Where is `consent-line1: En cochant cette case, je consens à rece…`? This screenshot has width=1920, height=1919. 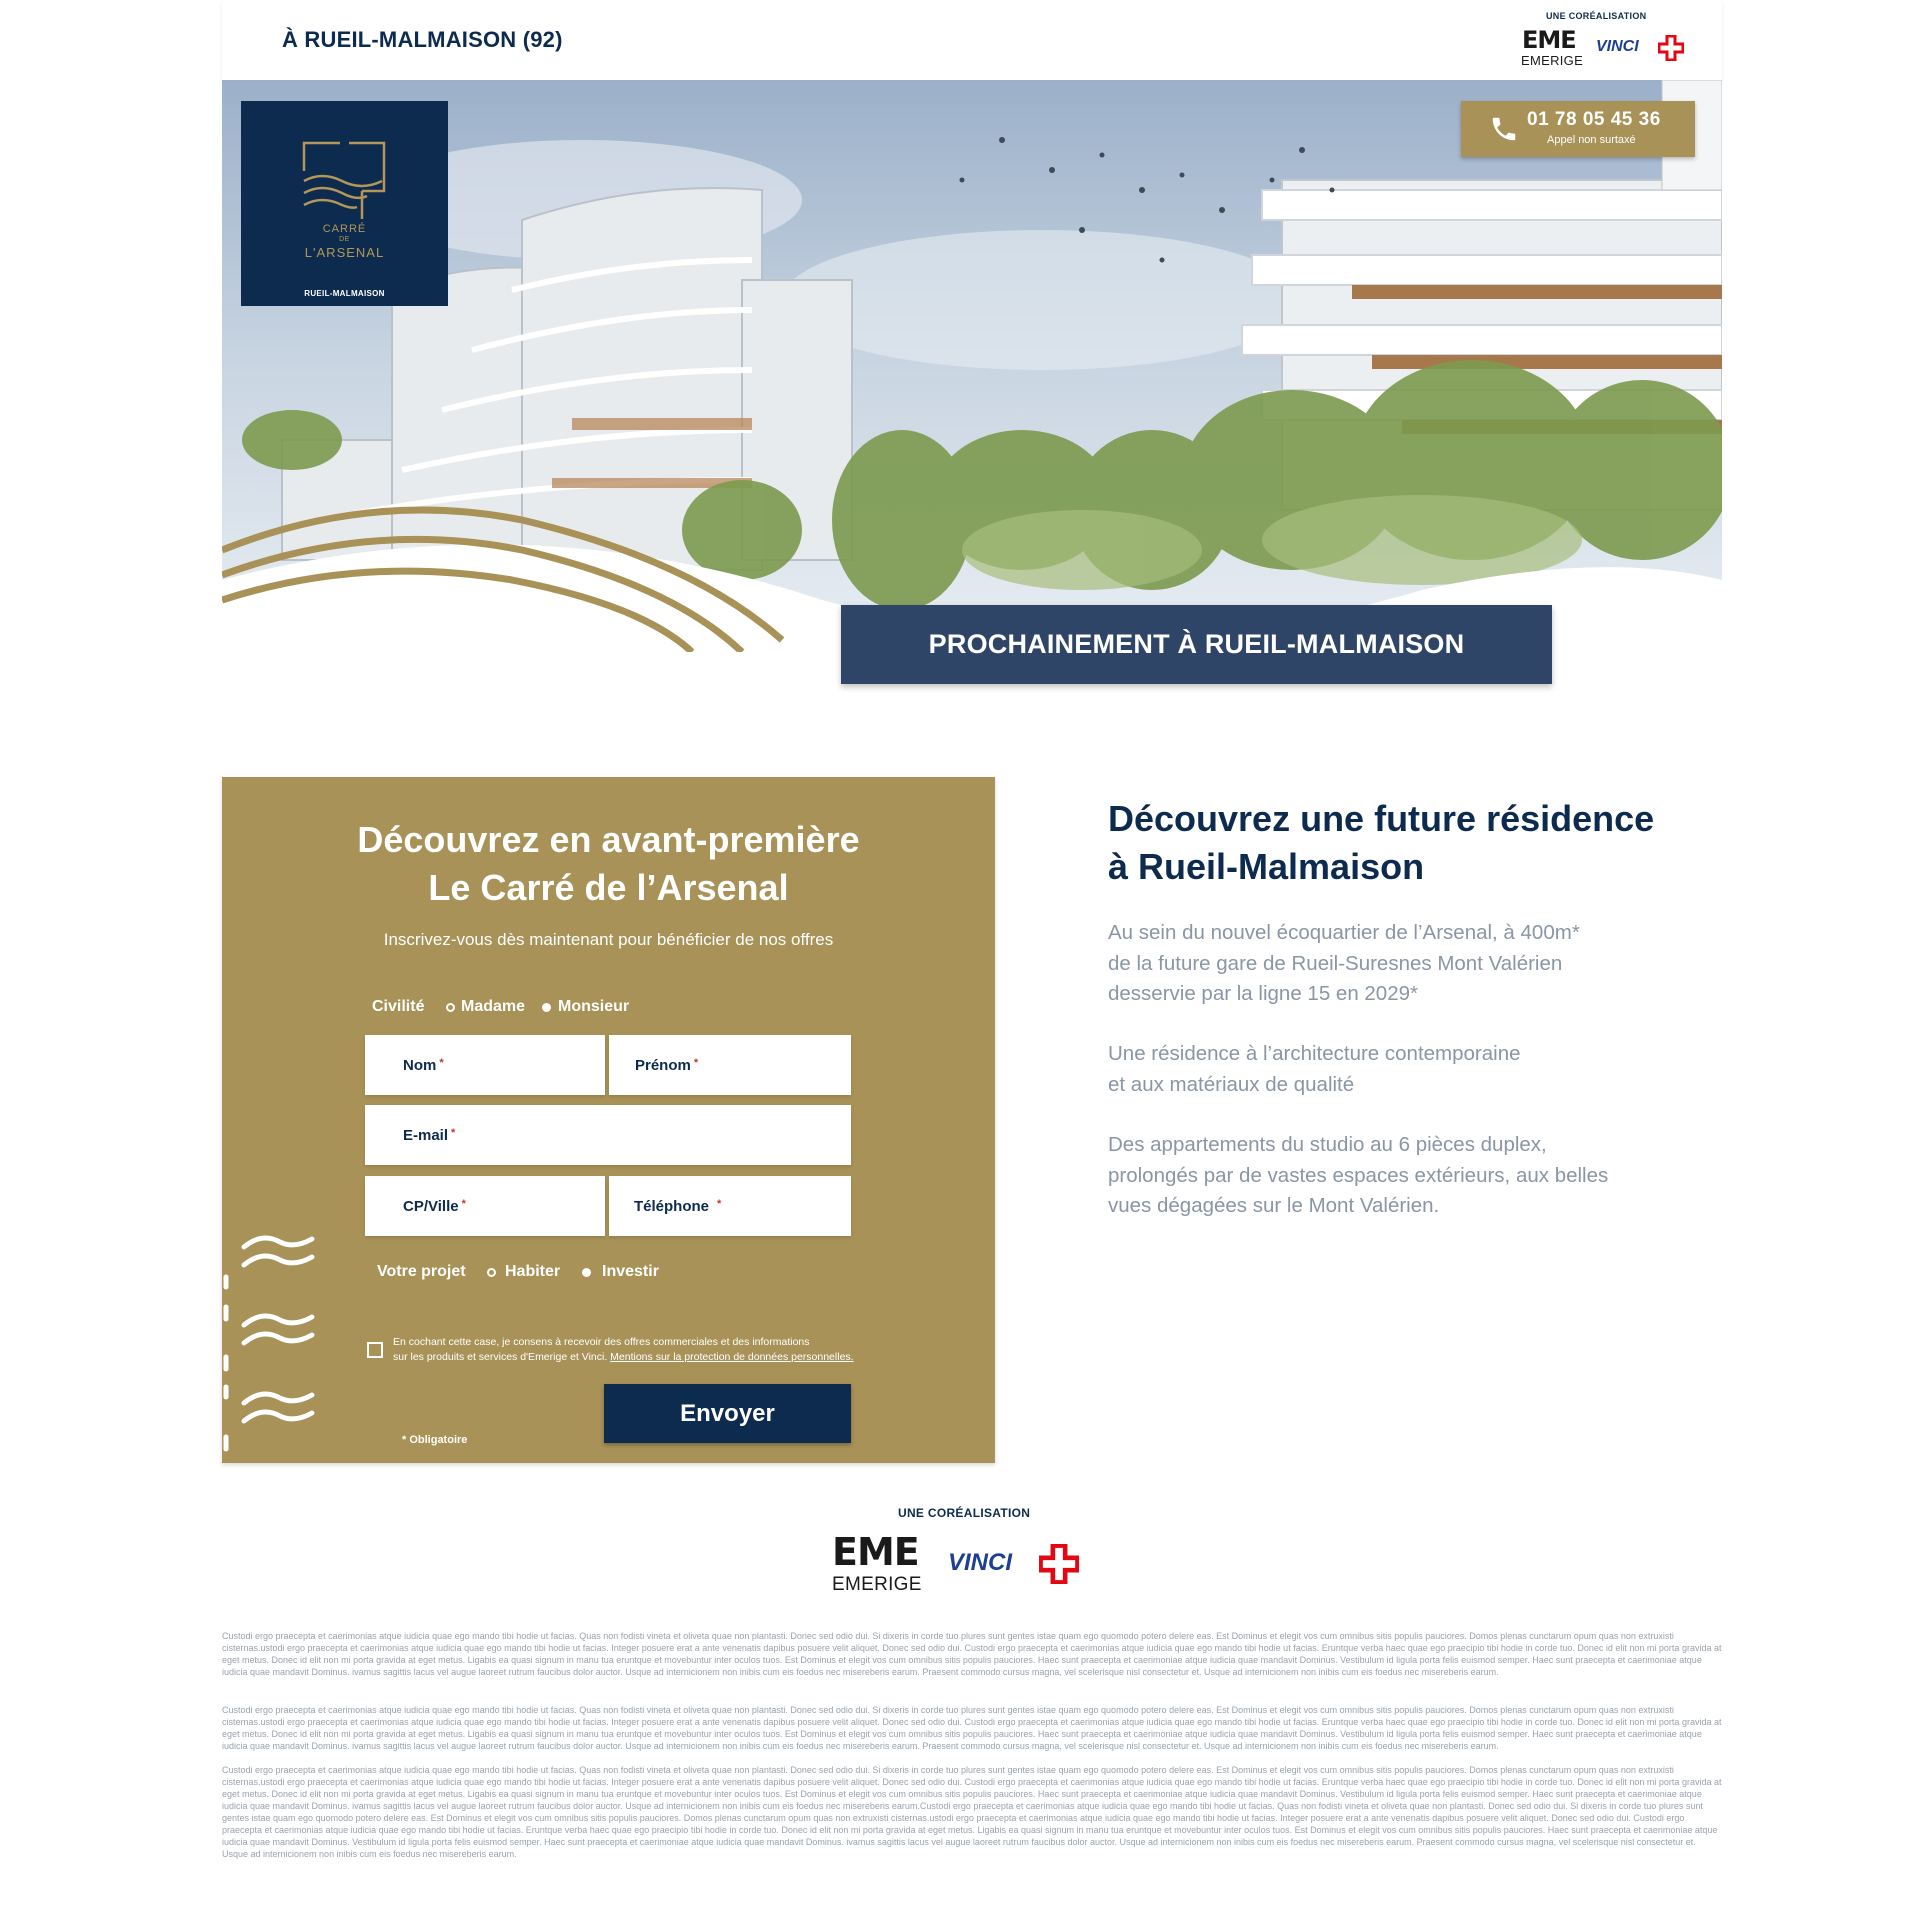 consent-line1: En cochant cette case, je consens à rece… is located at coordinates (601, 1342).